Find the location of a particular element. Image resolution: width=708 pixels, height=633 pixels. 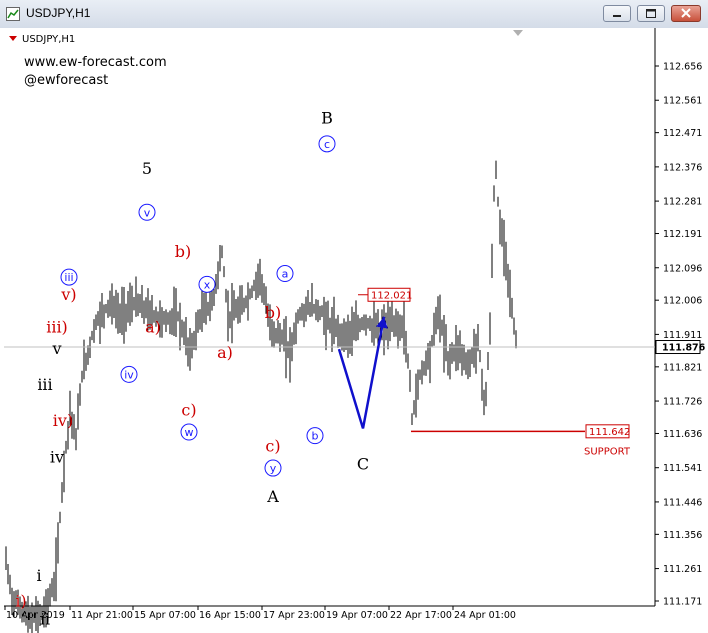

minimize-icon is located at coordinates (617, 16).